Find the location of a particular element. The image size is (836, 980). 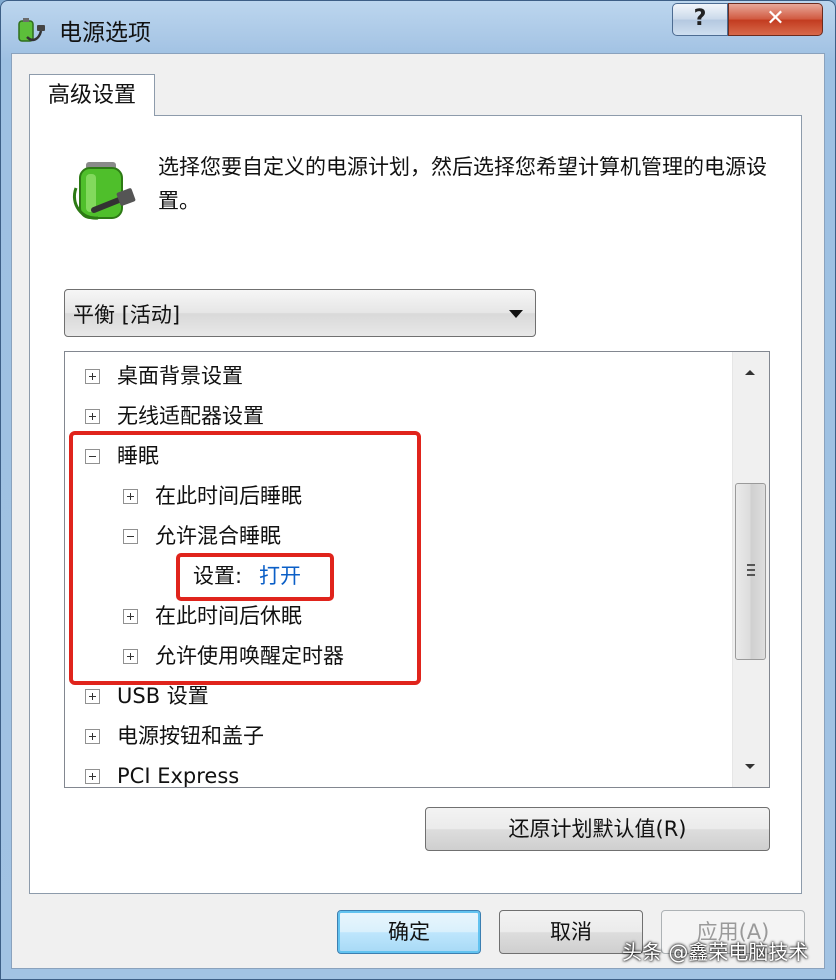

restore-defaults-button: 还原计划默认值(R) is located at coordinates (597, 829).